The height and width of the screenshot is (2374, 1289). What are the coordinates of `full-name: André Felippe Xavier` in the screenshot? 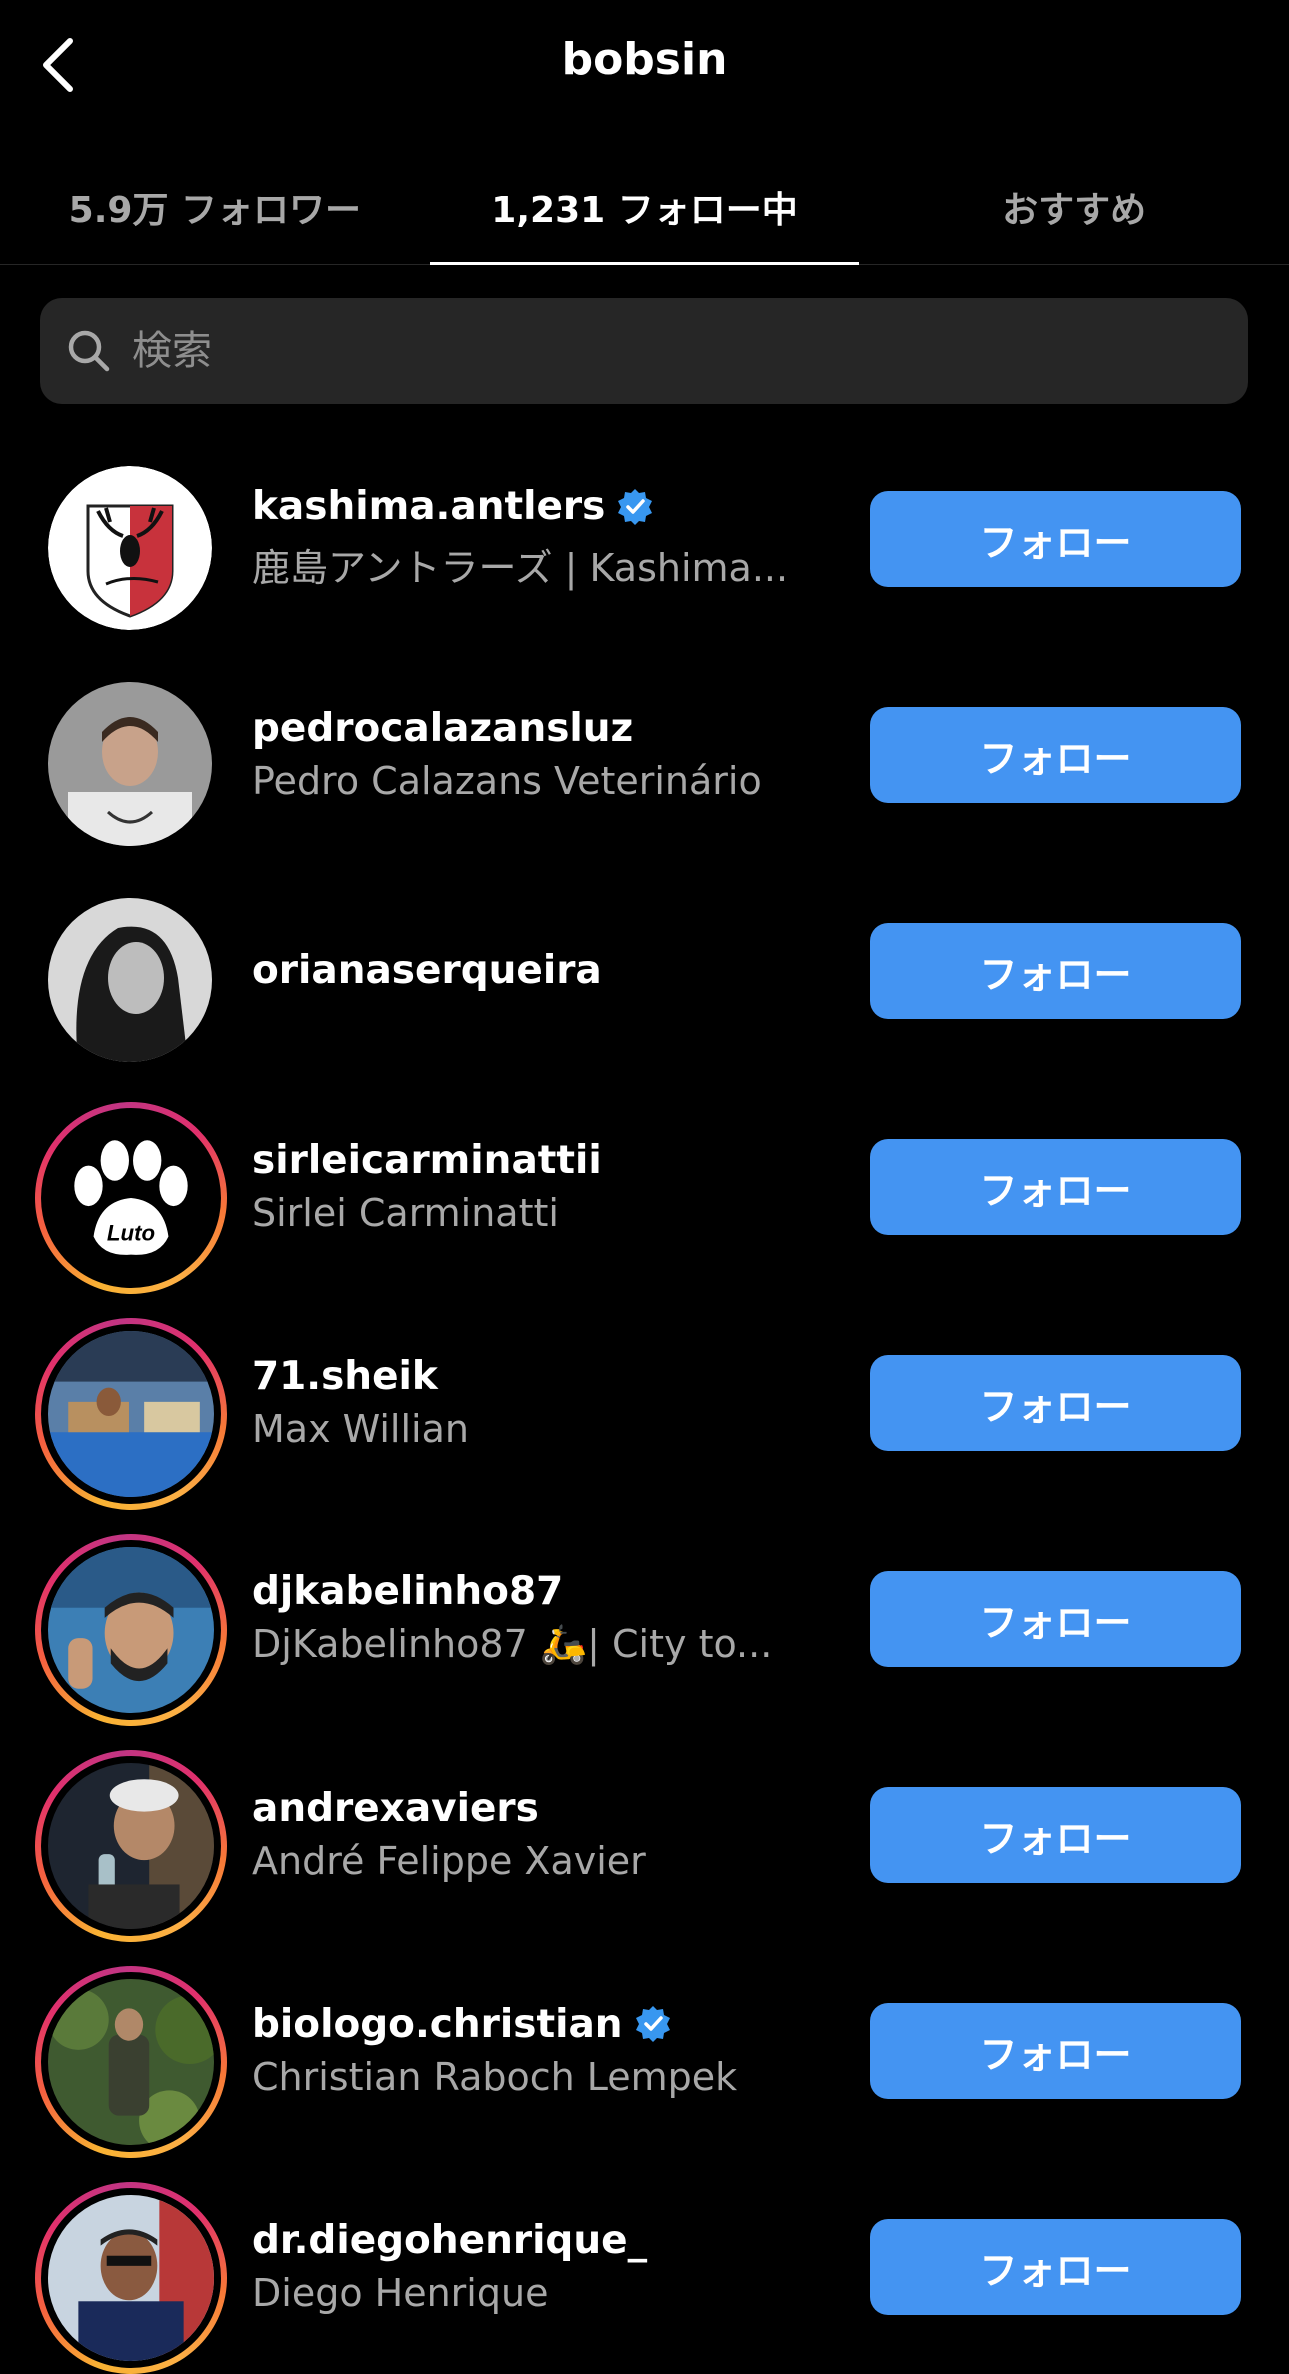 It's located at (449, 1860).